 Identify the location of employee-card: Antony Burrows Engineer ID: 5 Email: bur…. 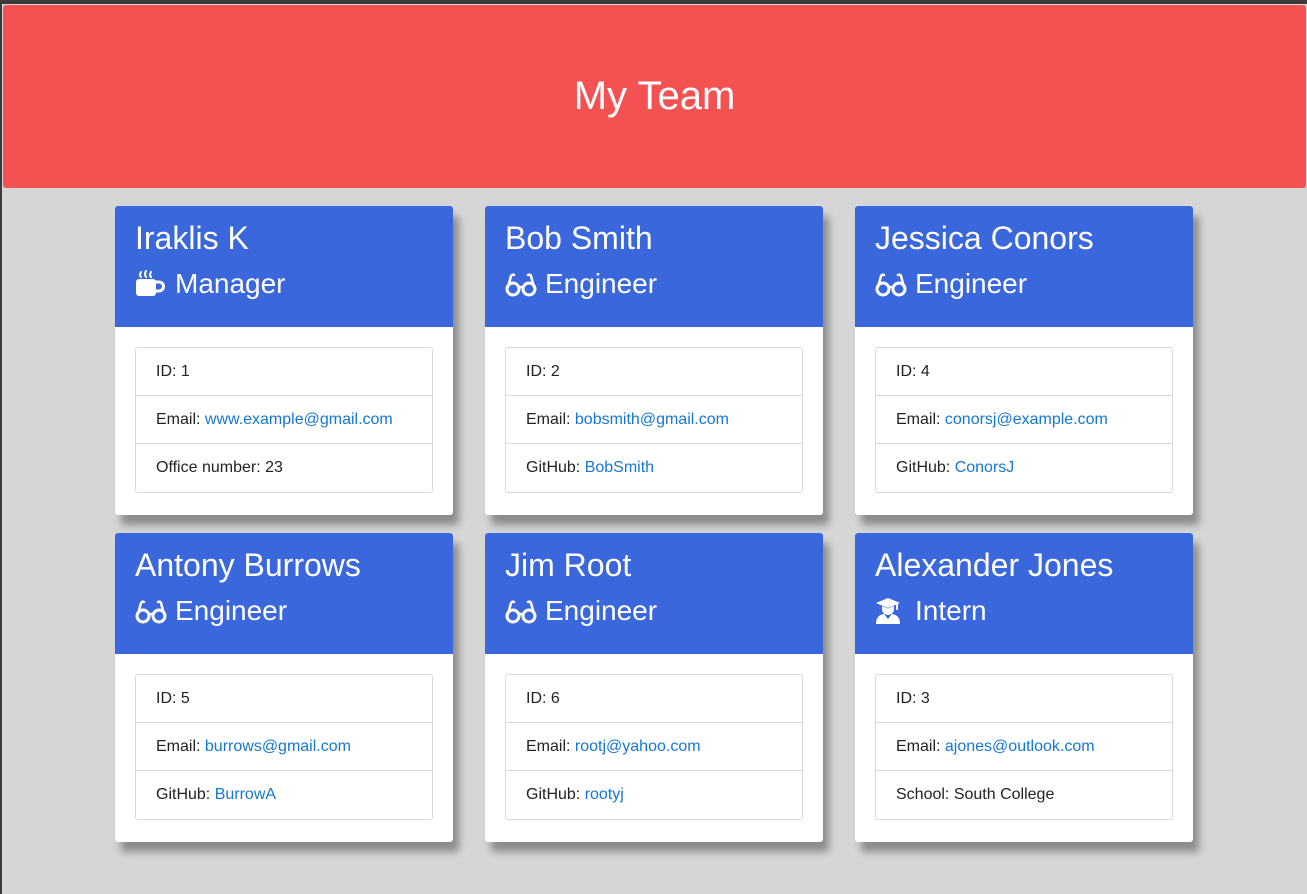
(284, 687).